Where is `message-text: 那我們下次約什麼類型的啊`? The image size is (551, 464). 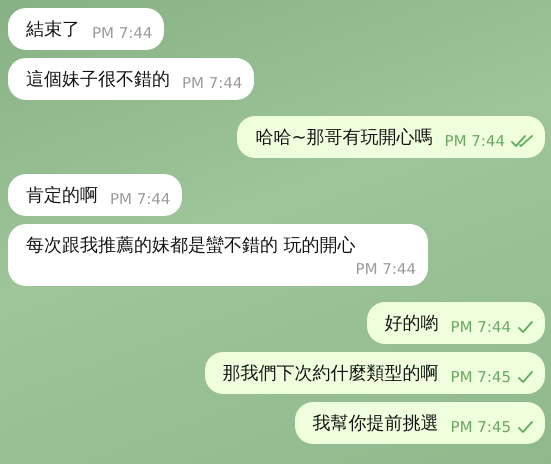
message-text: 那我們下次約什麼類型的啊 is located at coordinates (330, 374).